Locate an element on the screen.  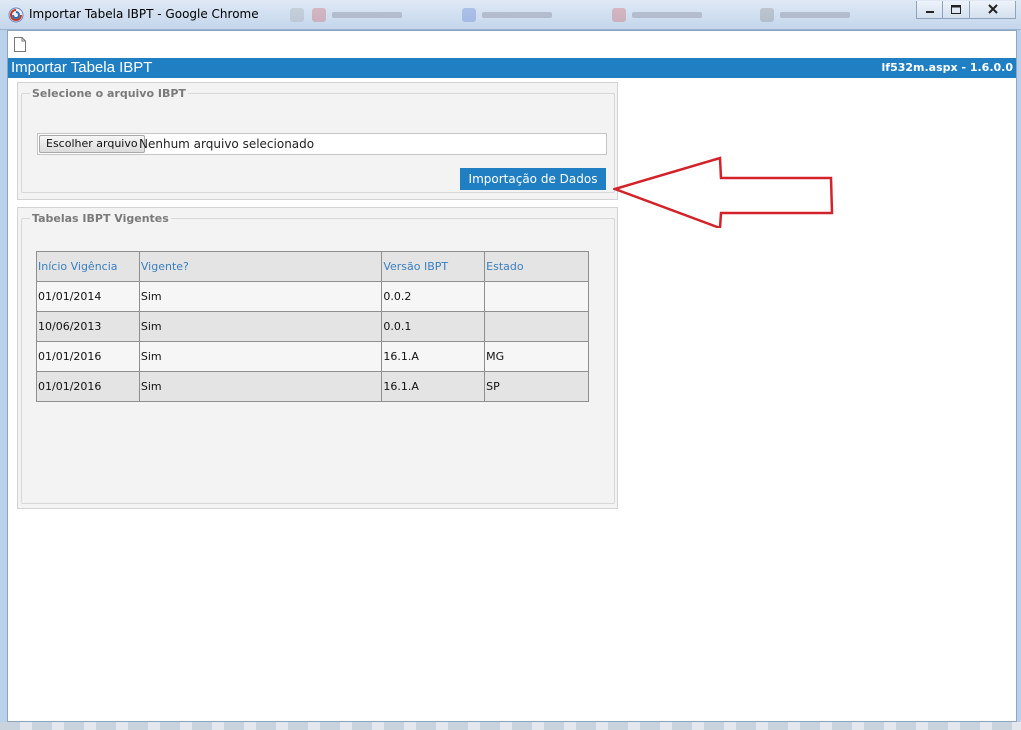
cell-inicio-vigencia: 10/06/2013 is located at coordinates (88, 326).